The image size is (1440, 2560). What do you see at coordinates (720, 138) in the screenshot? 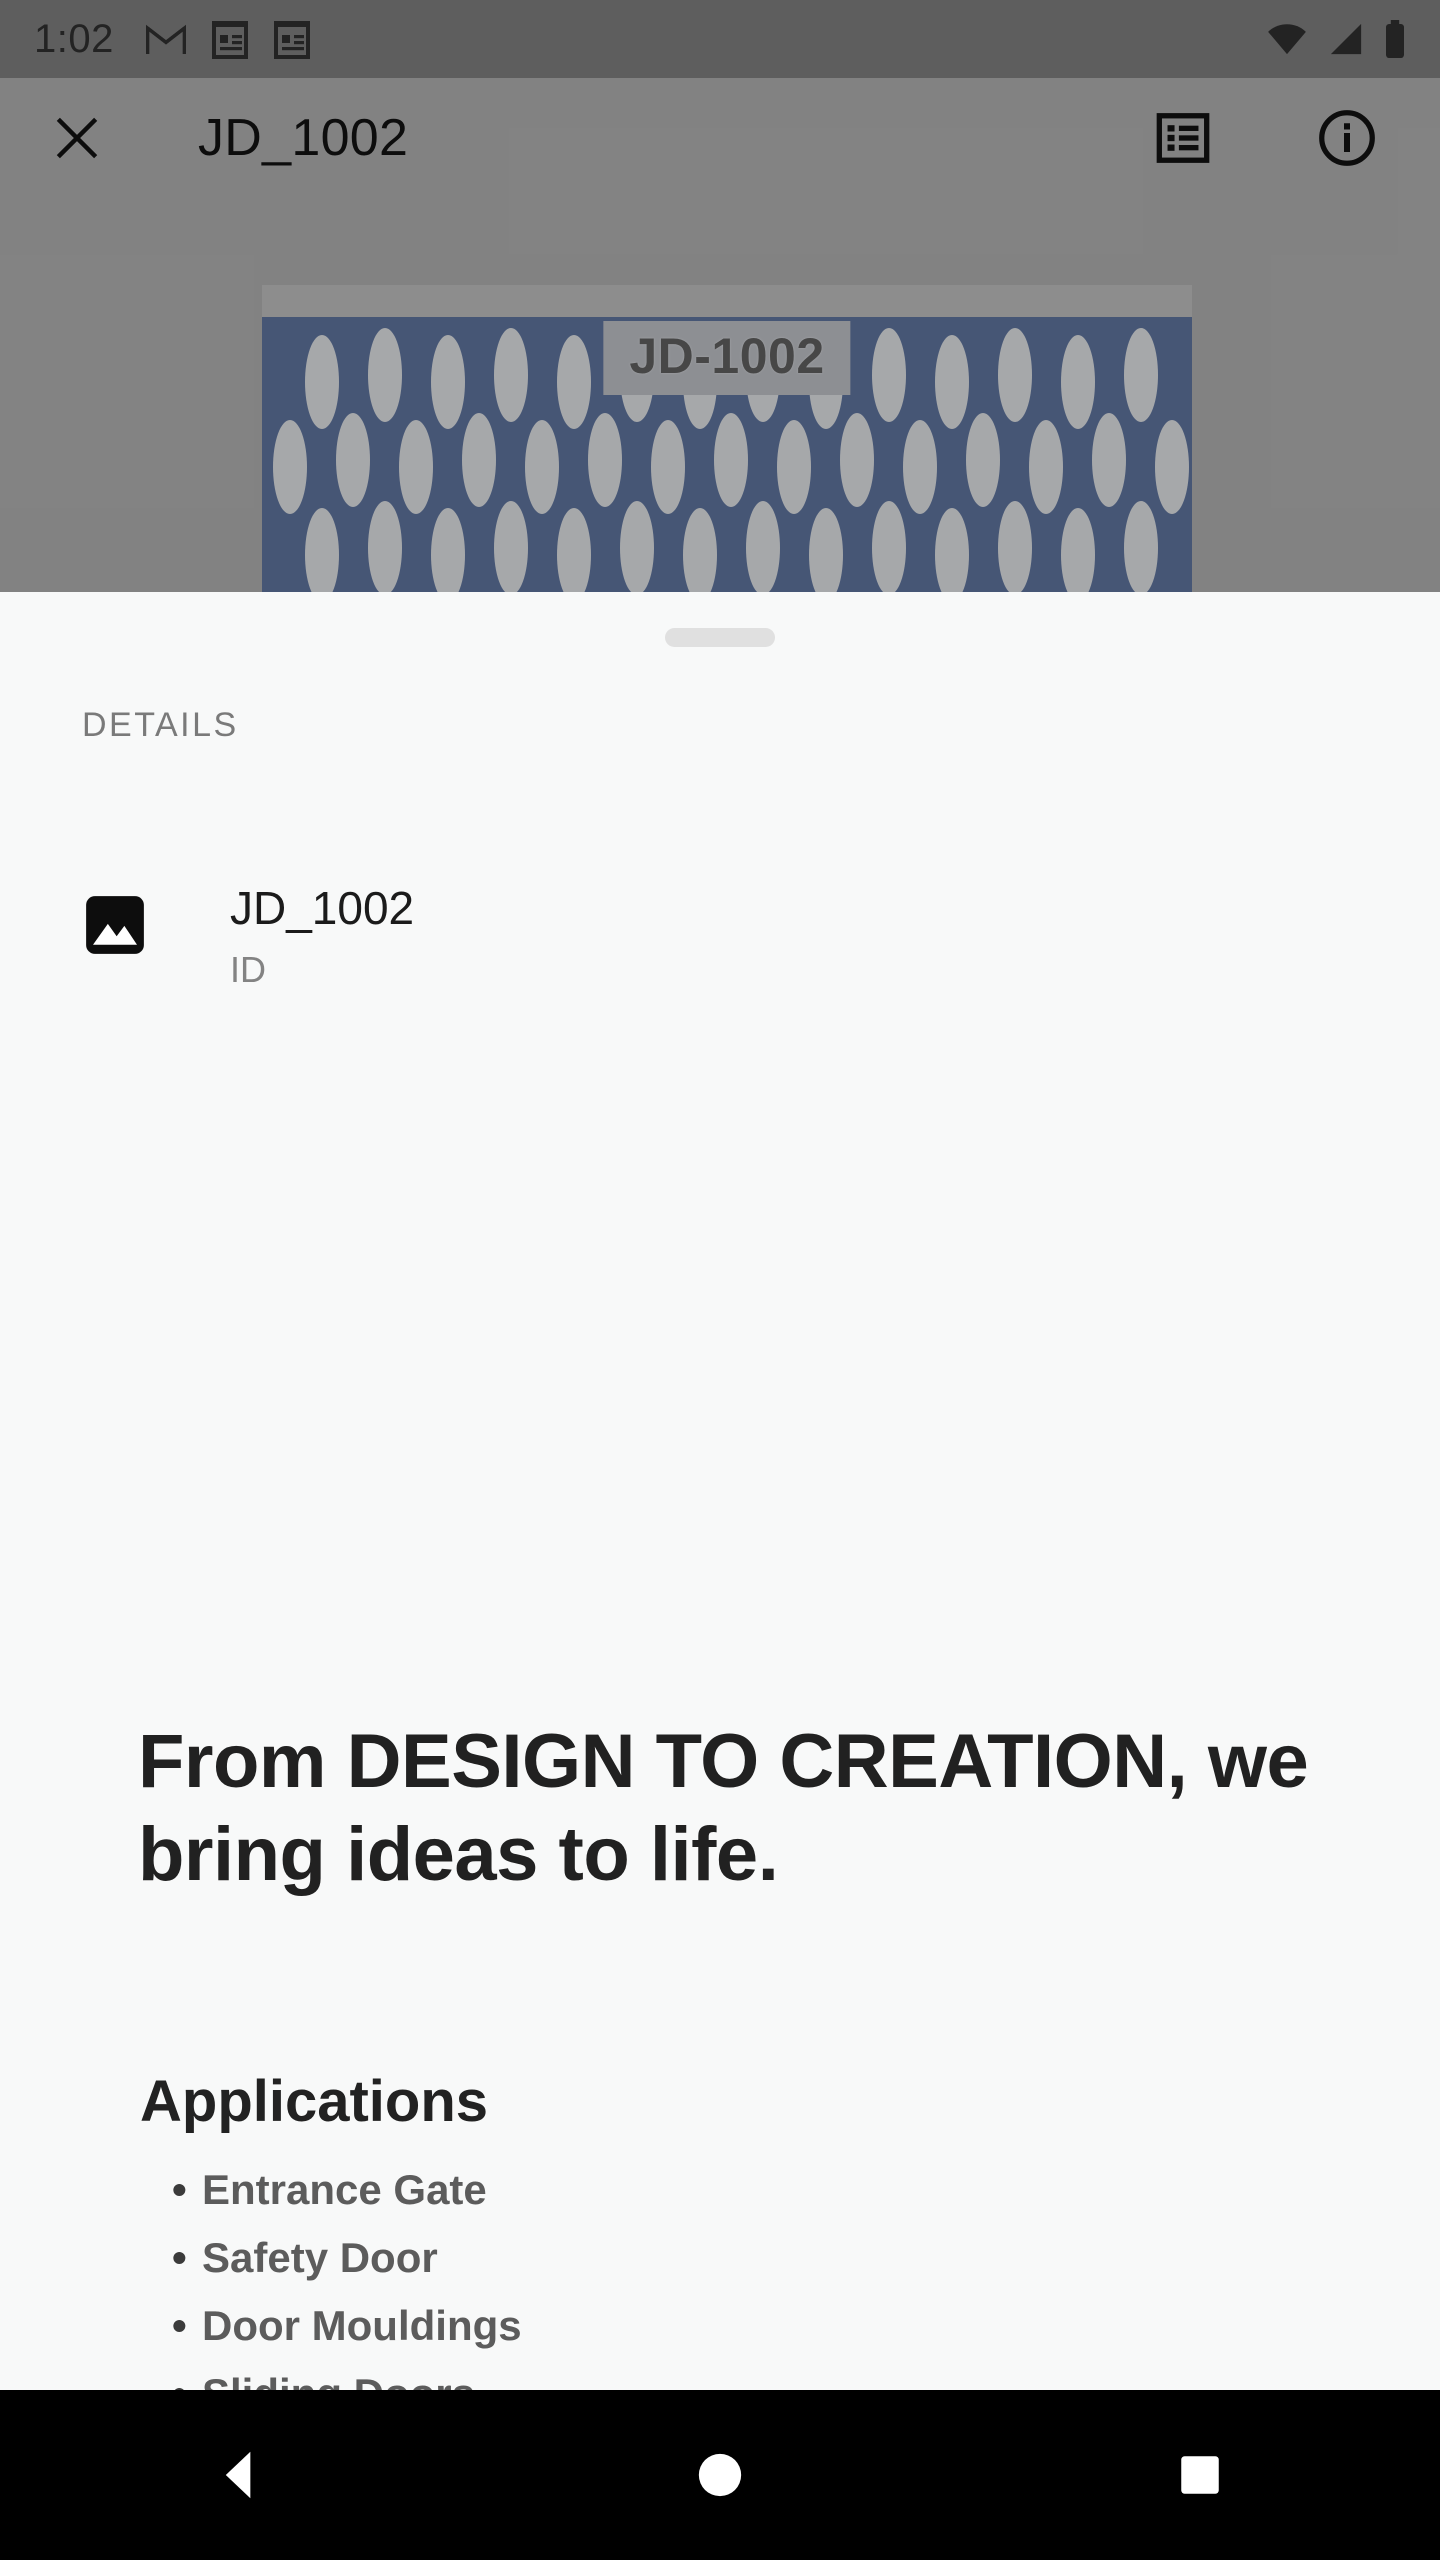
I see `app-bar: JD_1002` at bounding box center [720, 138].